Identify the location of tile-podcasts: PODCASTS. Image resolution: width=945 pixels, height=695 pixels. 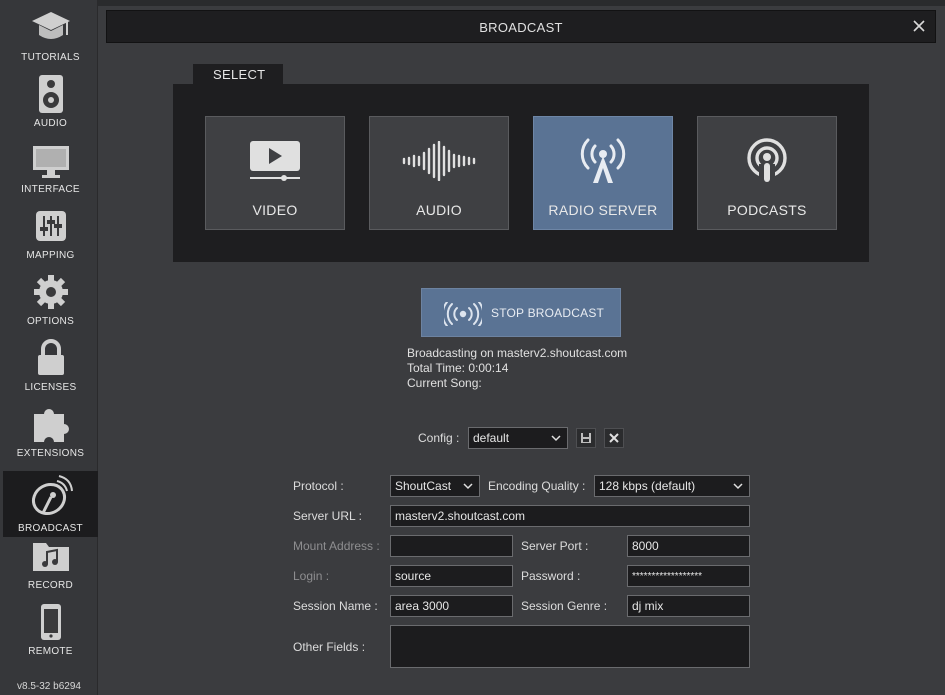
(767, 173).